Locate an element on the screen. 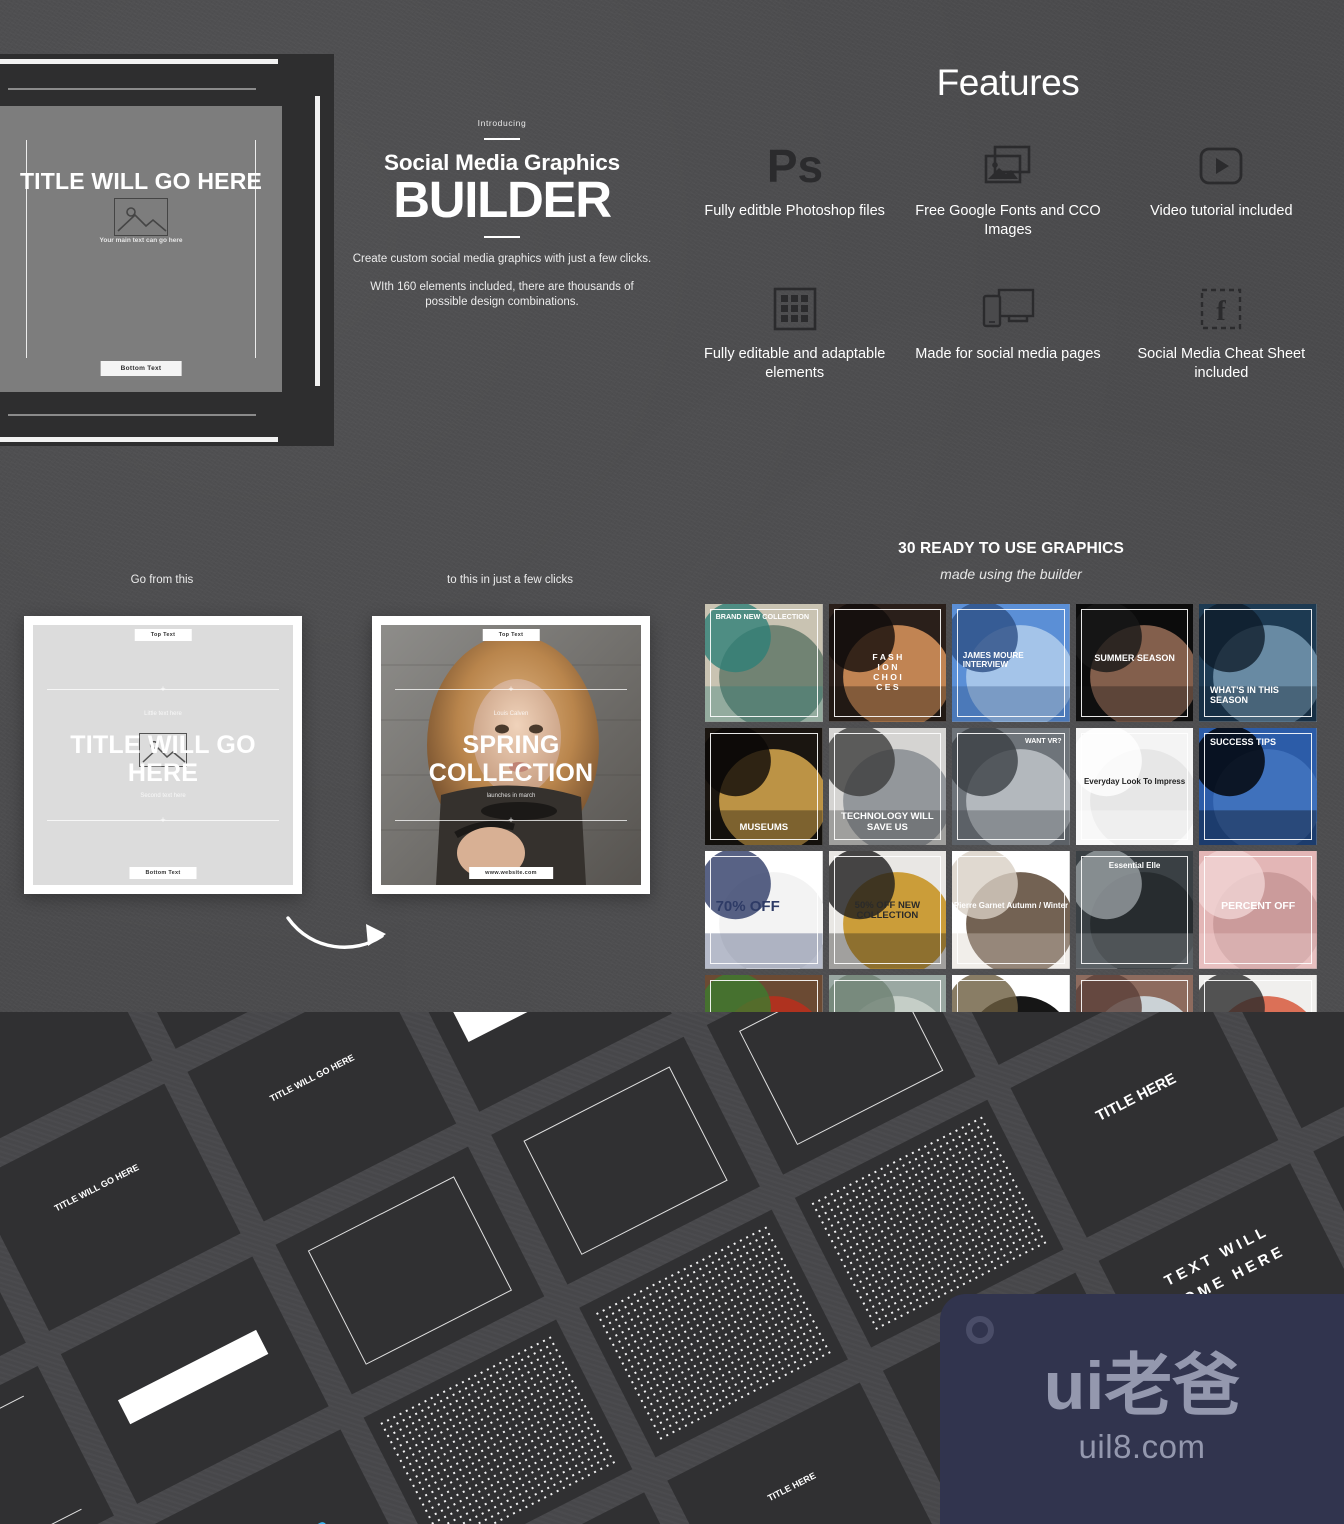  feature-item-elements: Fully editable and adaptable elements is located at coordinates (794, 332).